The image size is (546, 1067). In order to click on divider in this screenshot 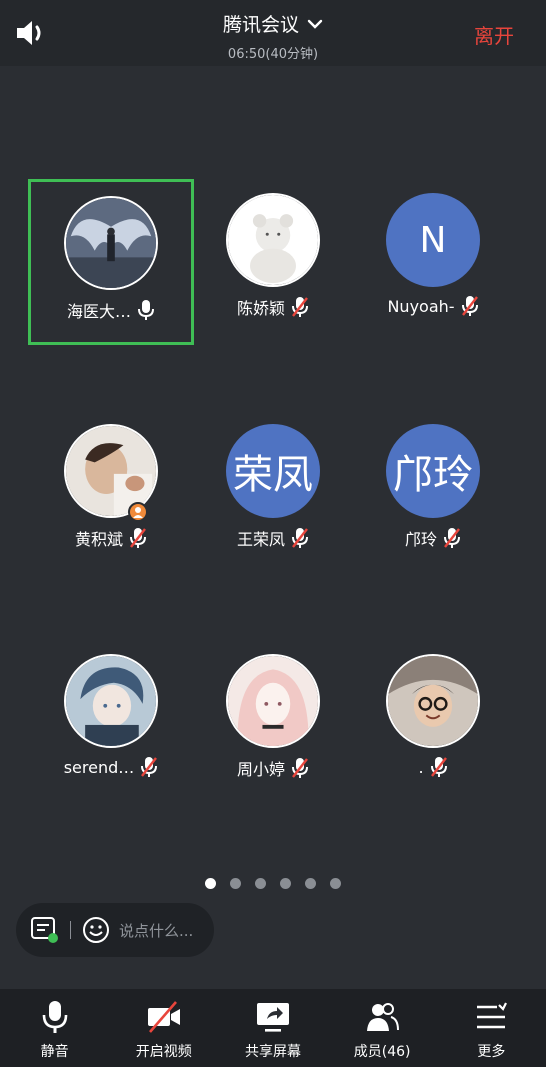, I will do `click(70, 930)`.